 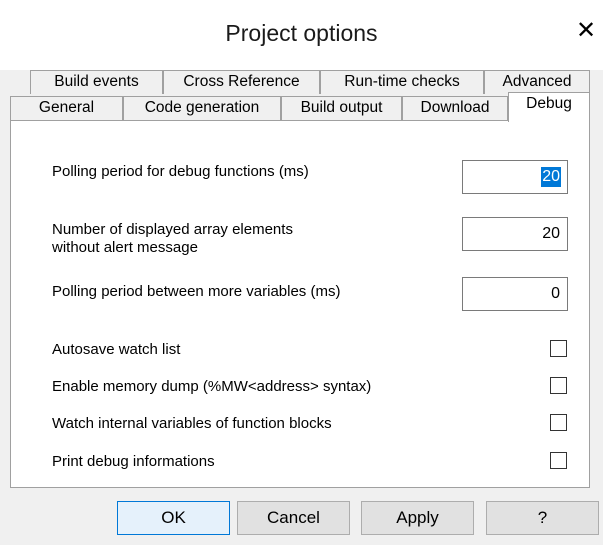 I want to click on cancel-button: Cancel, so click(x=293, y=518).